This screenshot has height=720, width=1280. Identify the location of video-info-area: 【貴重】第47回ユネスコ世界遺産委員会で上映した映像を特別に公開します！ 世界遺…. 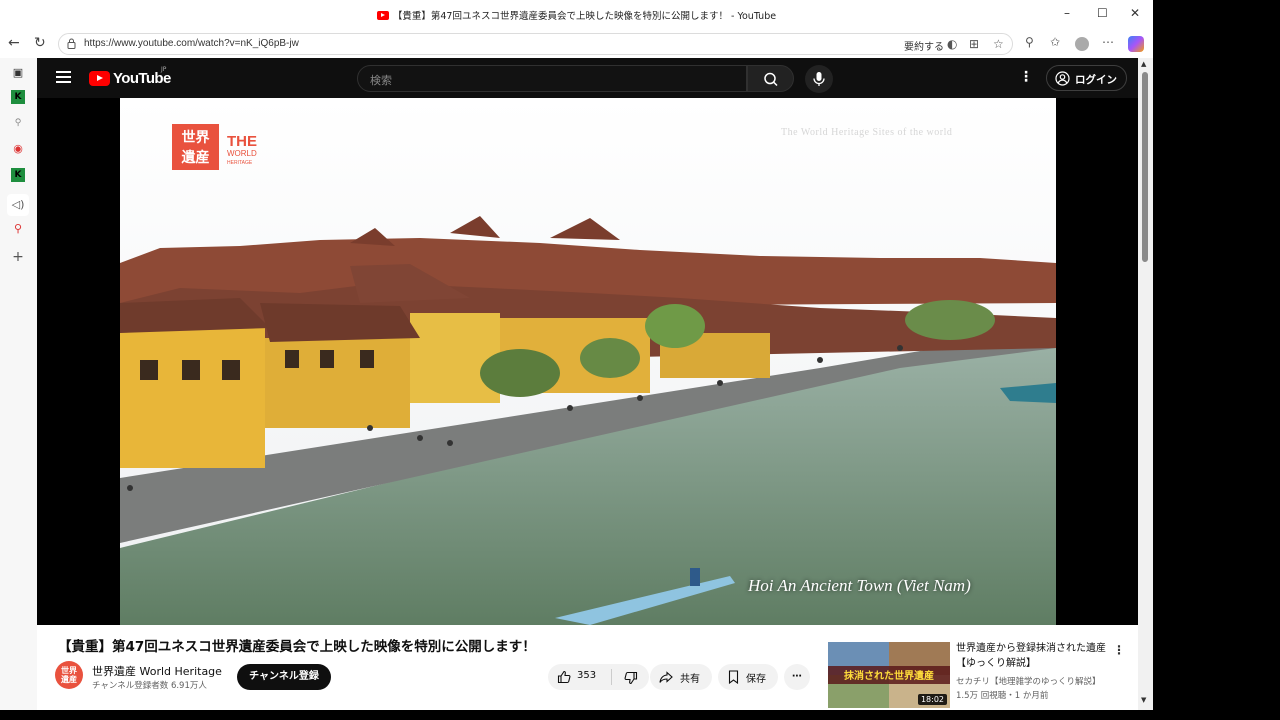
(587, 667).